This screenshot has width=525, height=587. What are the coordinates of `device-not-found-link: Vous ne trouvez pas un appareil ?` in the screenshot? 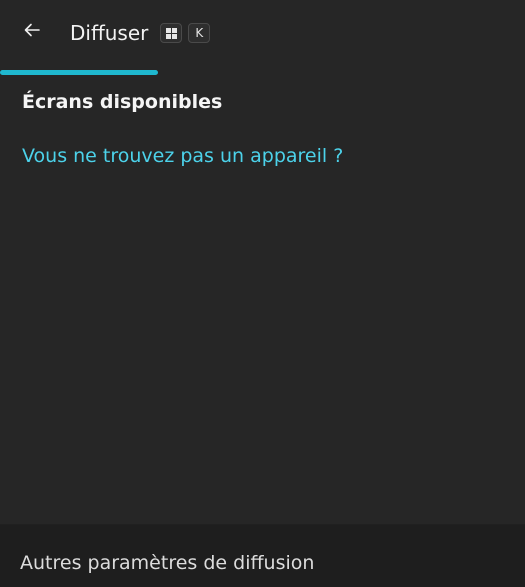 It's located at (182, 156).